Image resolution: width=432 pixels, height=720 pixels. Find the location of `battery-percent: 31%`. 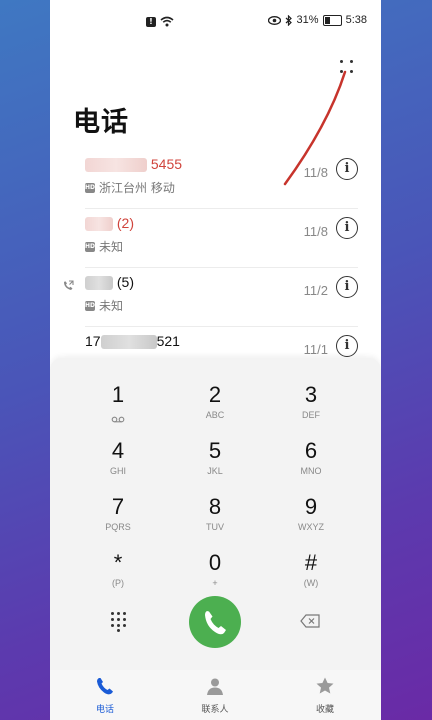

battery-percent: 31% is located at coordinates (307, 20).